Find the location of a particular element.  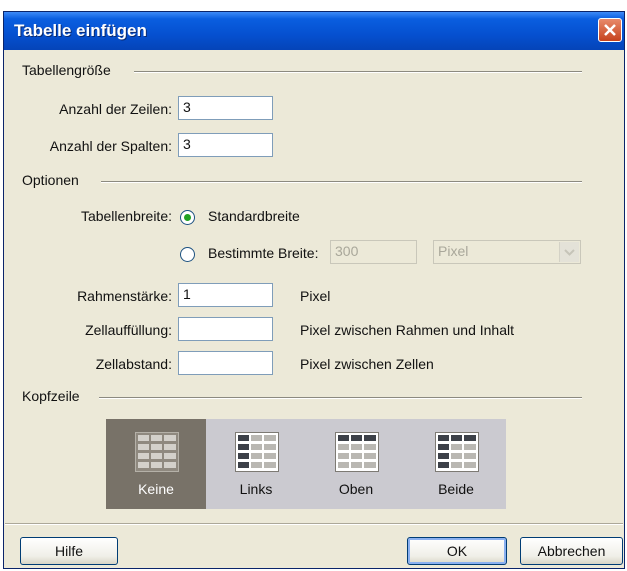

header-option-label: Links is located at coordinates (256, 489).